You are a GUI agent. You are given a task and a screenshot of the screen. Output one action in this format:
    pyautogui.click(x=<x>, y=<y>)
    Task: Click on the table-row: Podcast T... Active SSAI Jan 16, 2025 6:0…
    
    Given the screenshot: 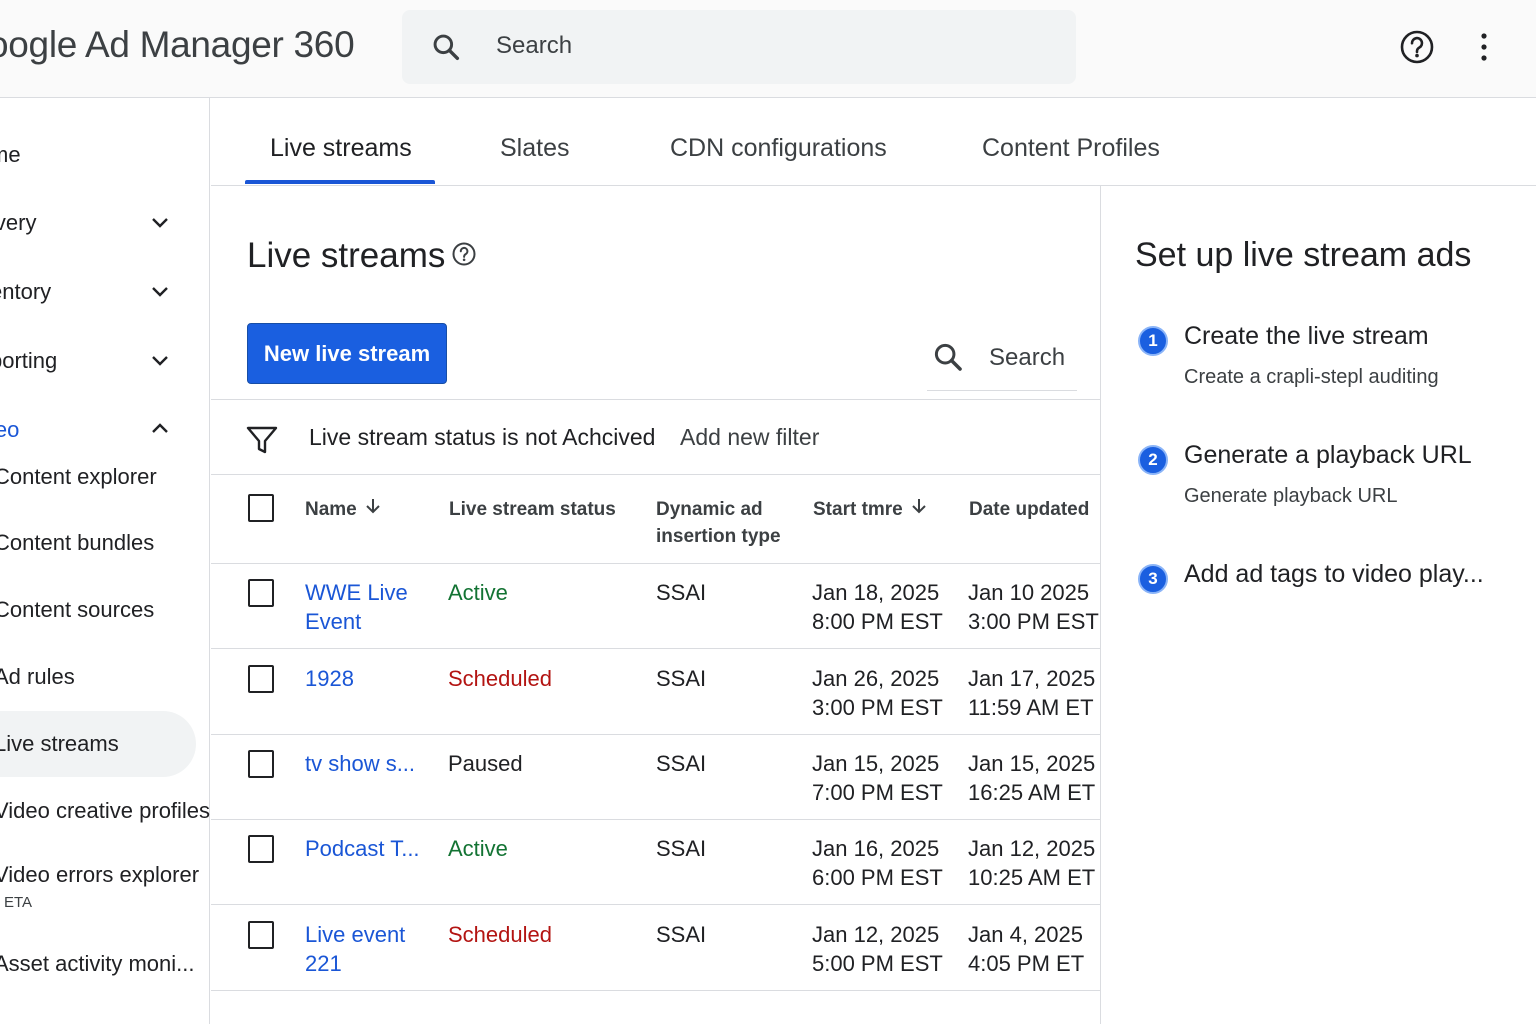 What is the action you would take?
    pyautogui.click(x=656, y=862)
    